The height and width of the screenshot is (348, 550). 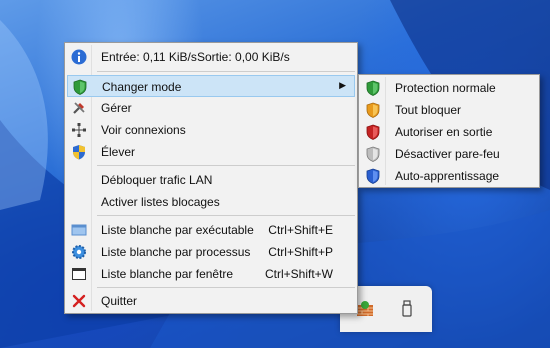 What do you see at coordinates (116, 108) in the screenshot?
I see `manage-label: Gérer` at bounding box center [116, 108].